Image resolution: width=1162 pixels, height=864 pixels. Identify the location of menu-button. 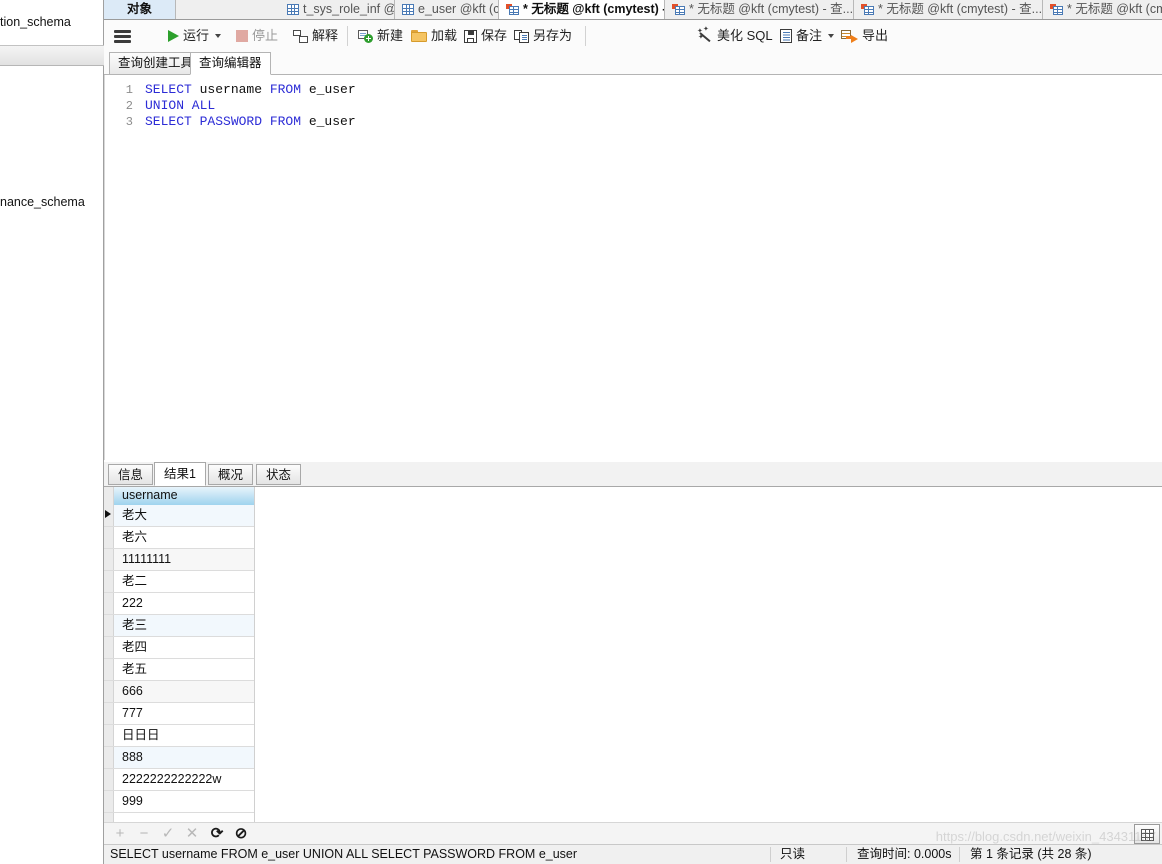
(122, 36).